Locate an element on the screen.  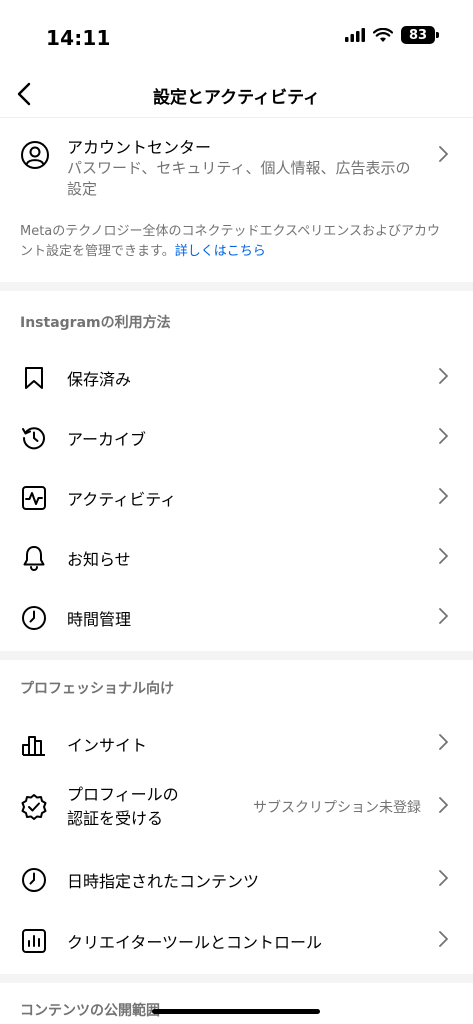
scheduled-content-row: 日時指定されたコンテンツ is located at coordinates (236, 880).